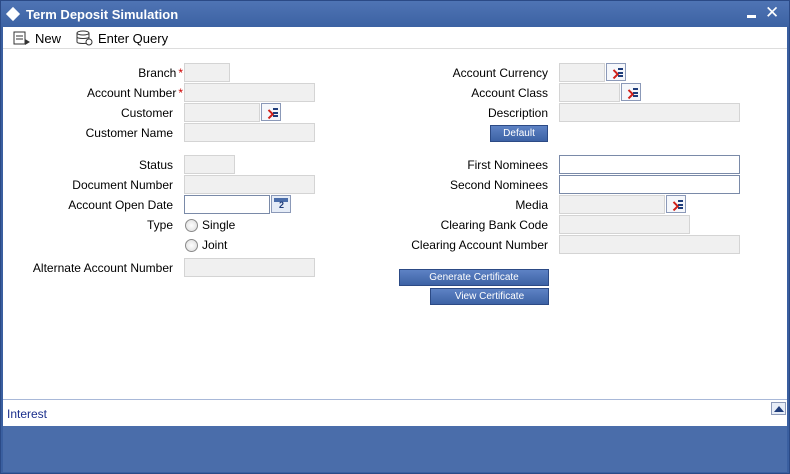 This screenshot has height=474, width=790. I want to click on close-icon: ✕, so click(772, 13).